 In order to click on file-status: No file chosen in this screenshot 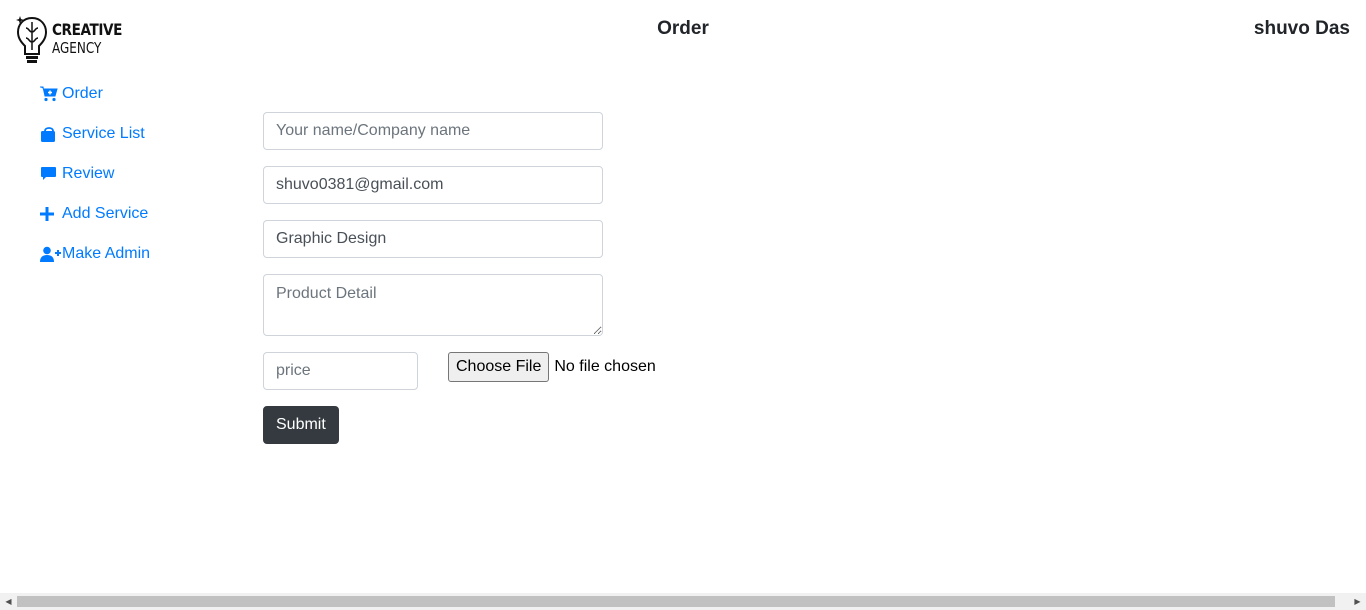, I will do `click(605, 366)`.